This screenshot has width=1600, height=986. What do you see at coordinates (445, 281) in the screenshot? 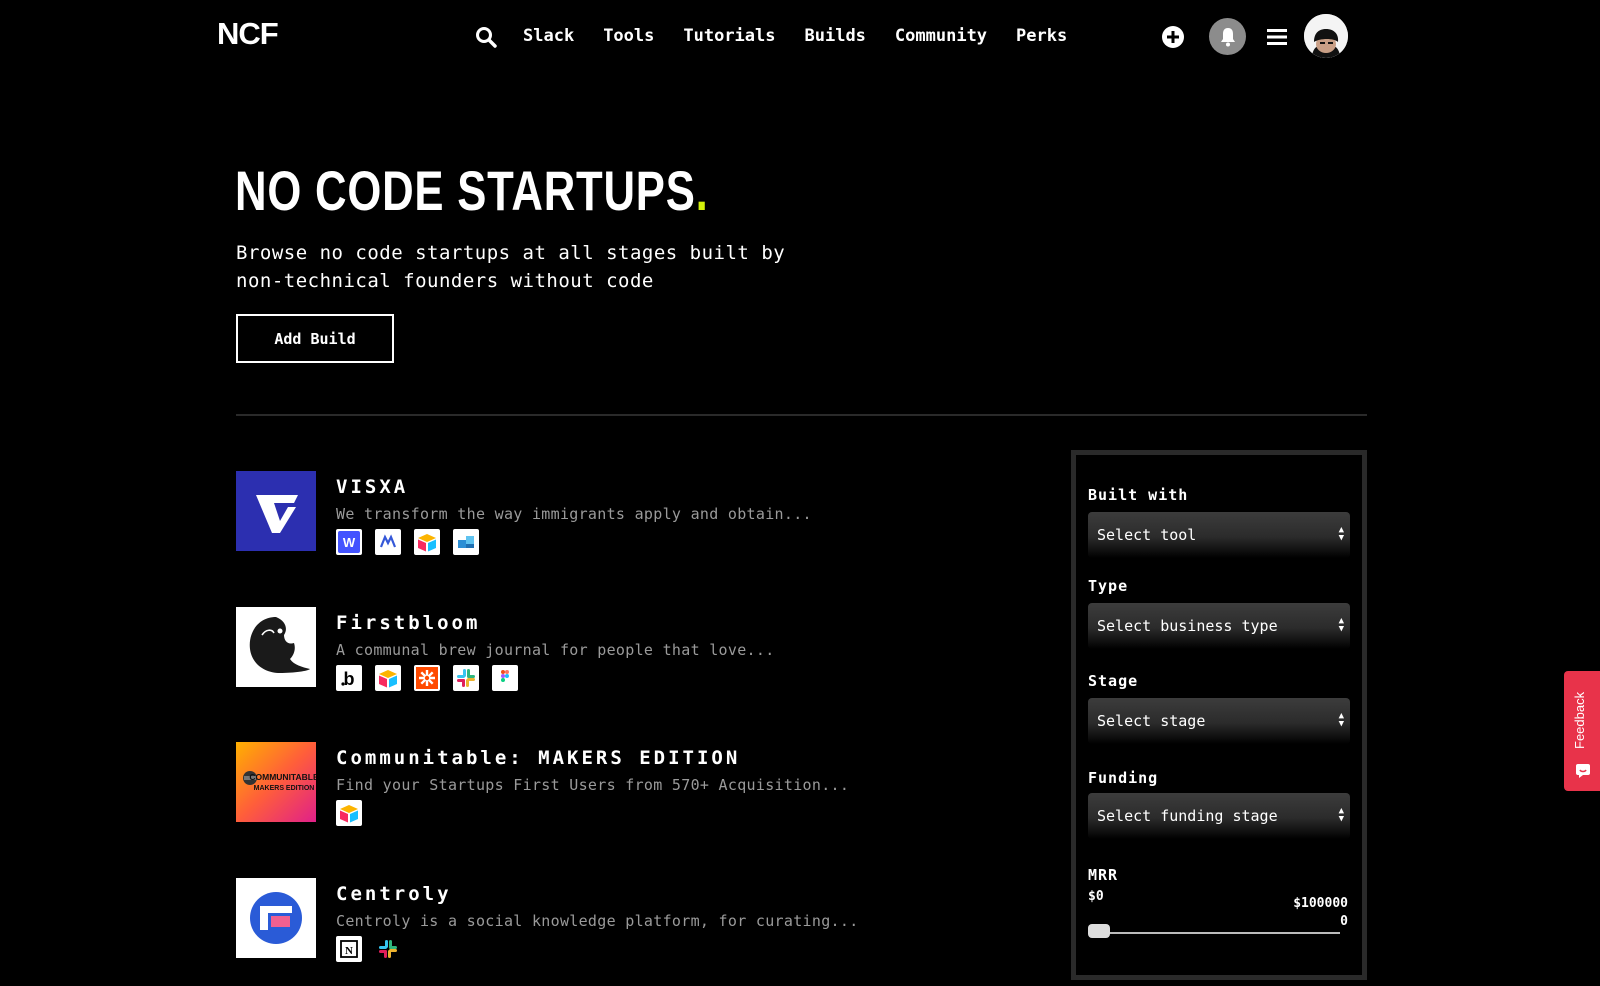
I see `page-subtitle-line-2: non-technical founders without code` at bounding box center [445, 281].